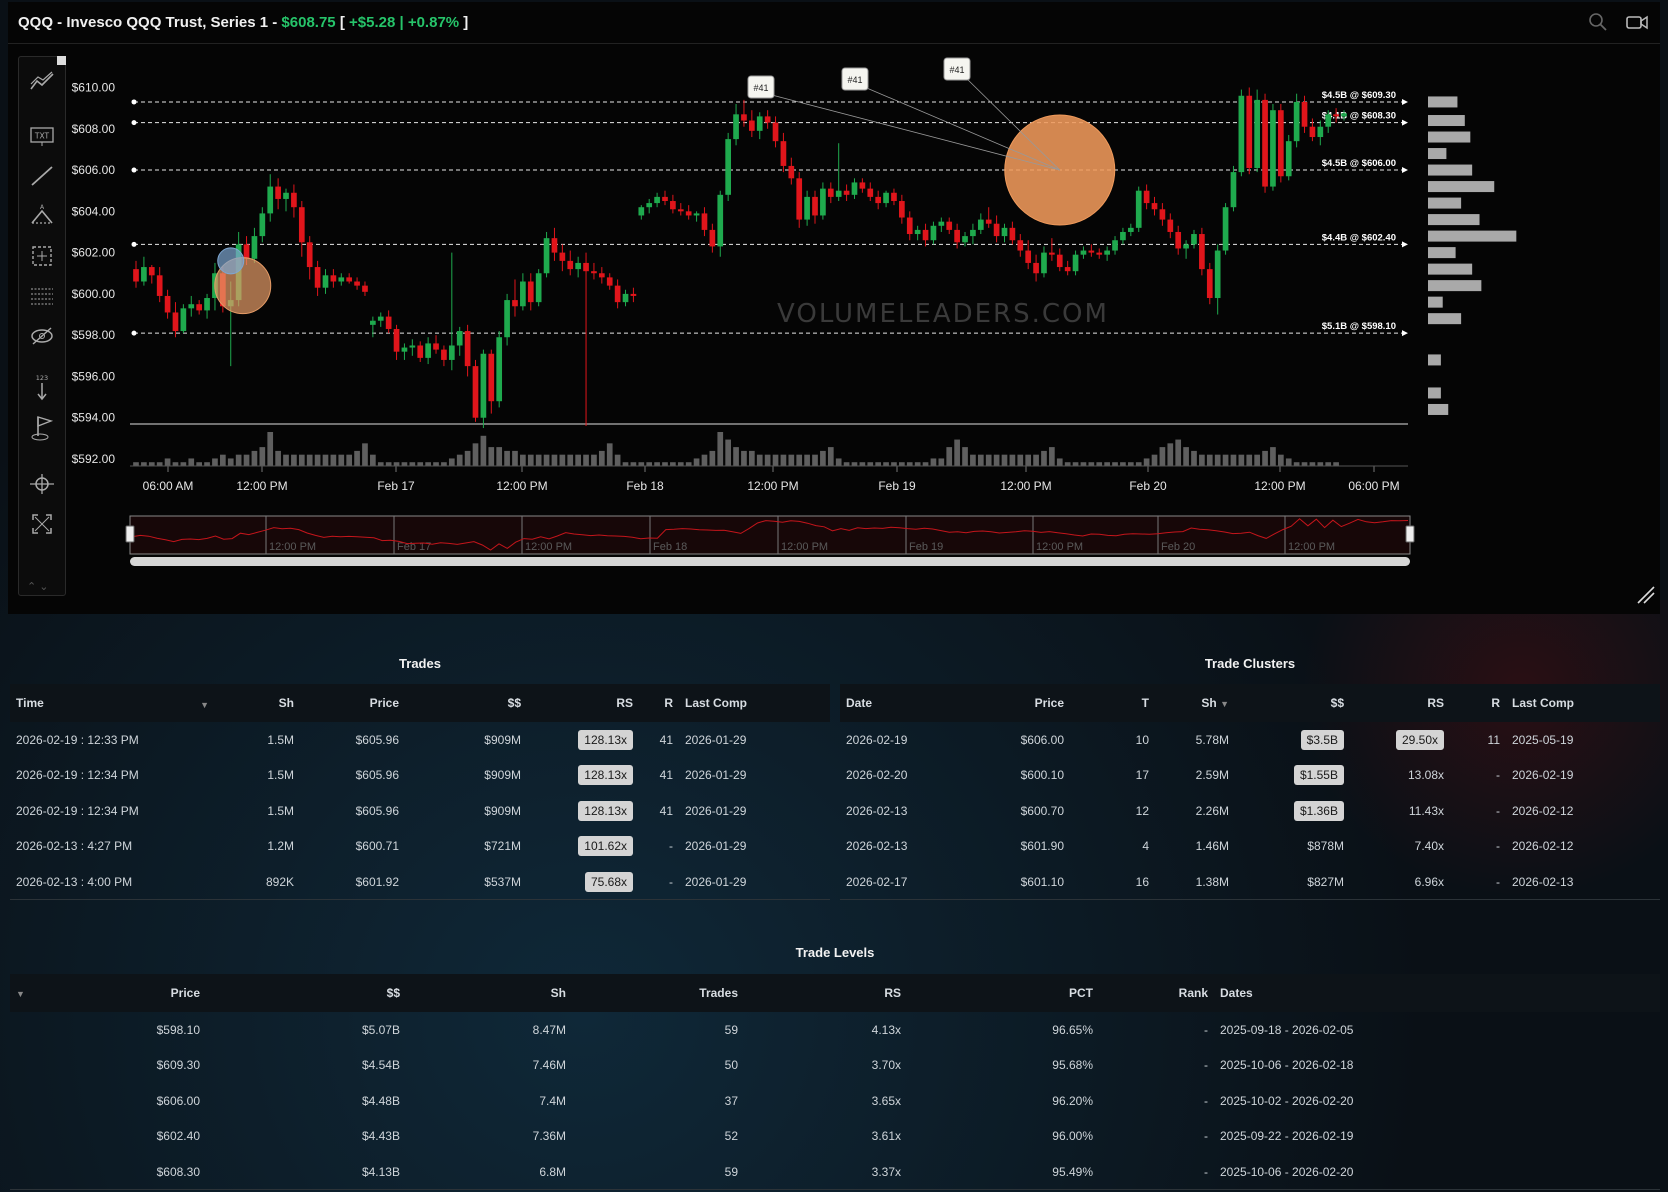 Image resolution: width=1668 pixels, height=1192 pixels. Describe the element at coordinates (1003, 993) in the screenshot. I see `col-pct: PCT` at that location.